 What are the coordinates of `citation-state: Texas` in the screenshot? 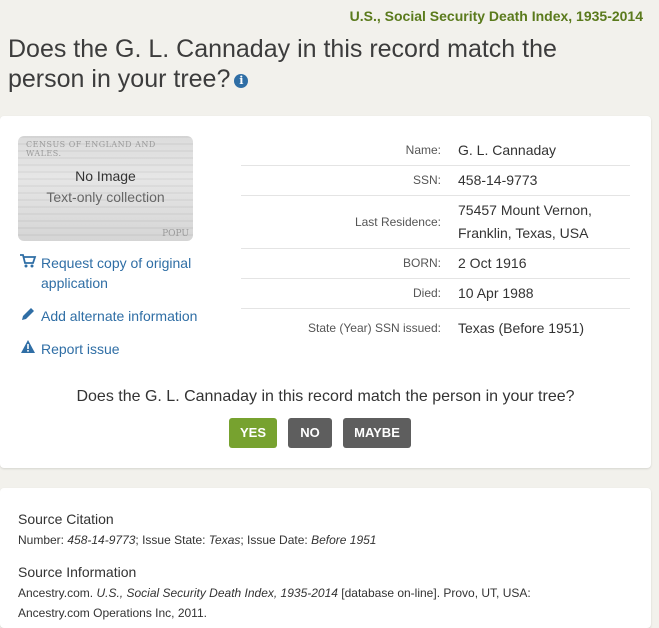 It's located at (224, 540).